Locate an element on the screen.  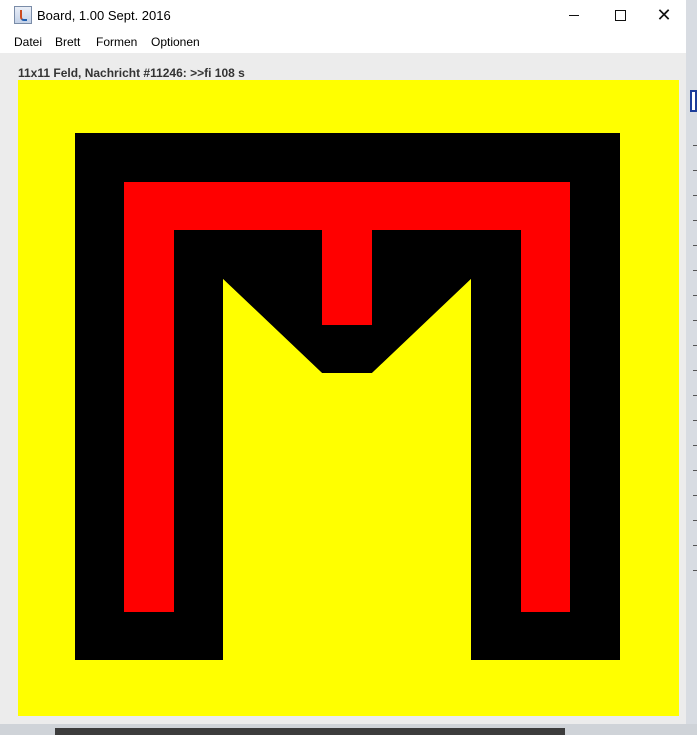
menu-bar: Datei Brett Formen Optionen is located at coordinates (343, 42).